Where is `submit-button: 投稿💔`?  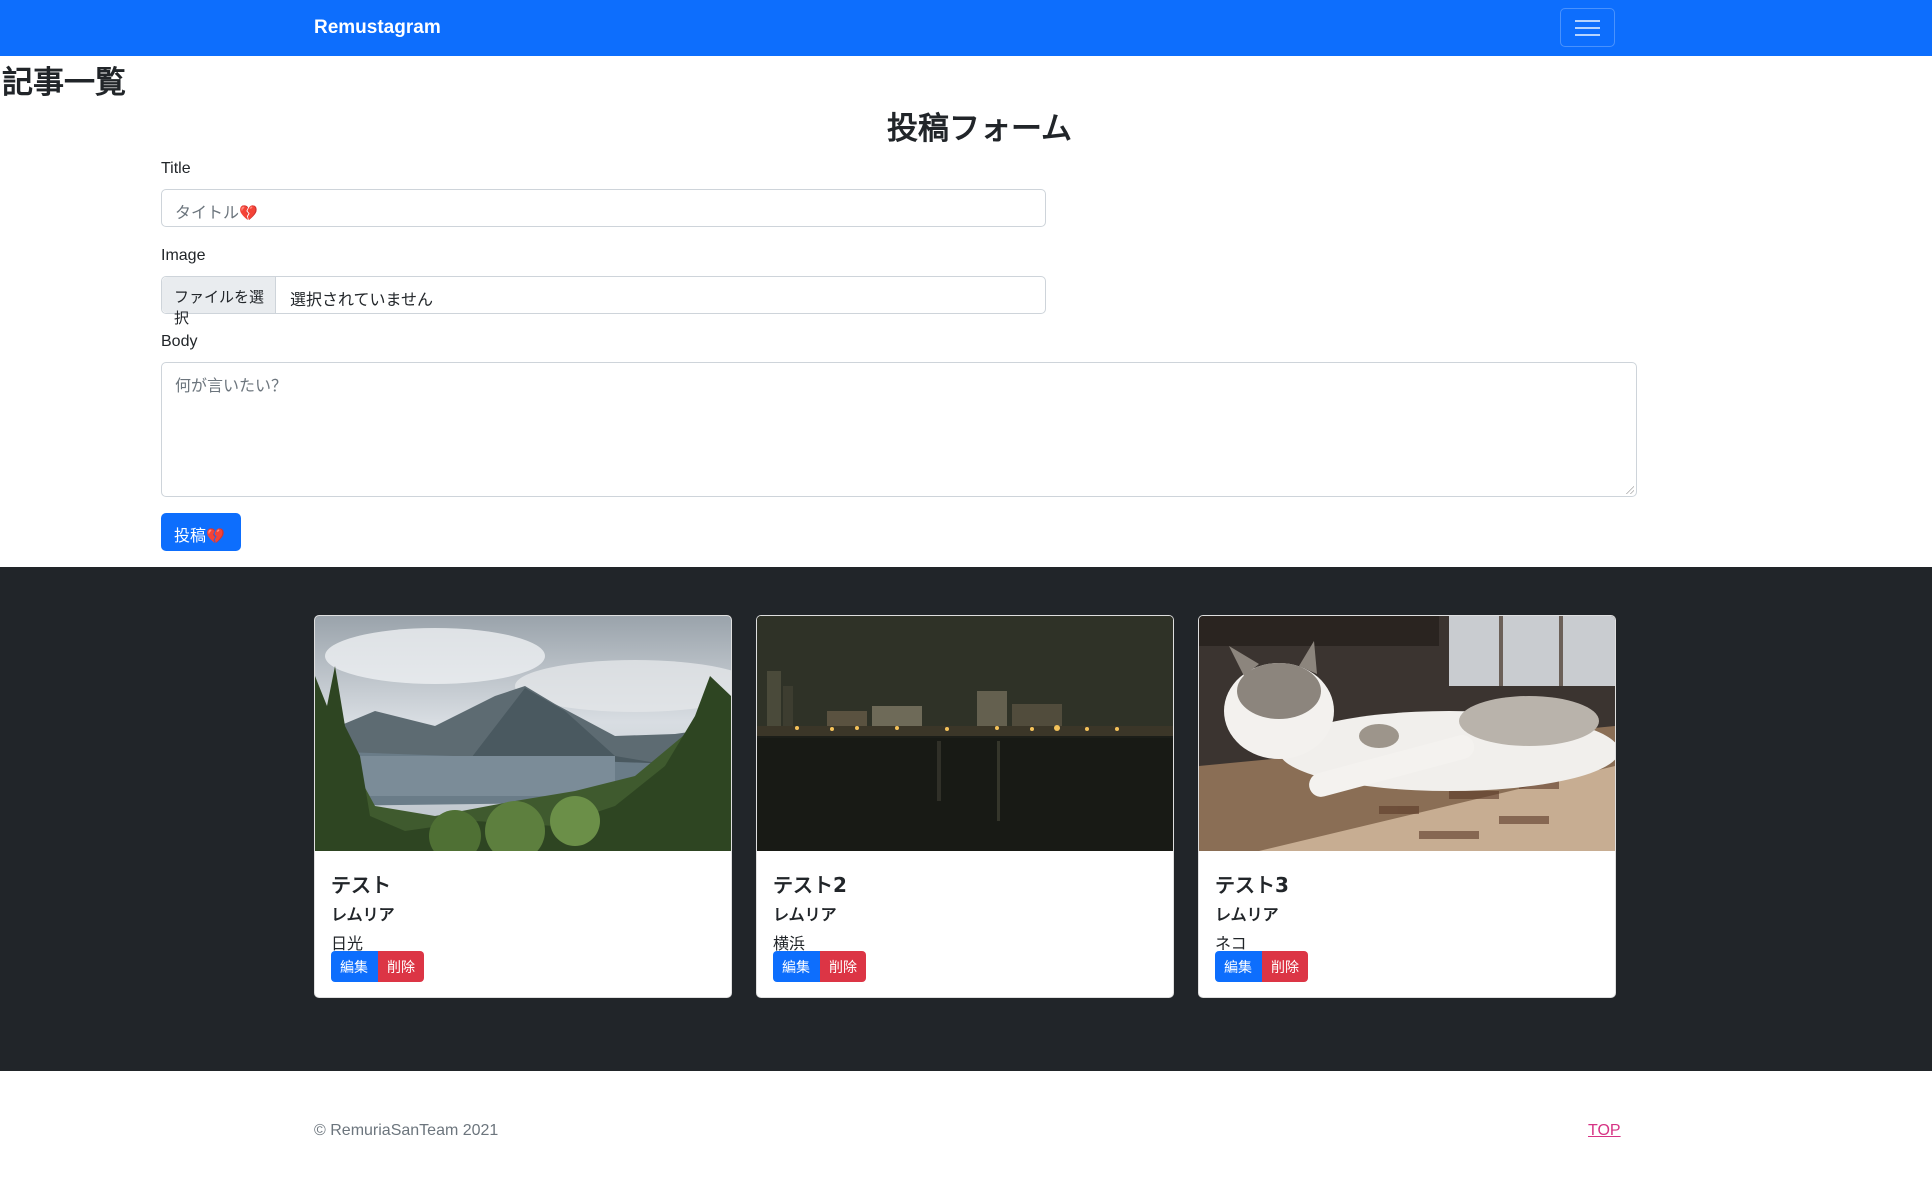
submit-button: 投稿💔 is located at coordinates (201, 532).